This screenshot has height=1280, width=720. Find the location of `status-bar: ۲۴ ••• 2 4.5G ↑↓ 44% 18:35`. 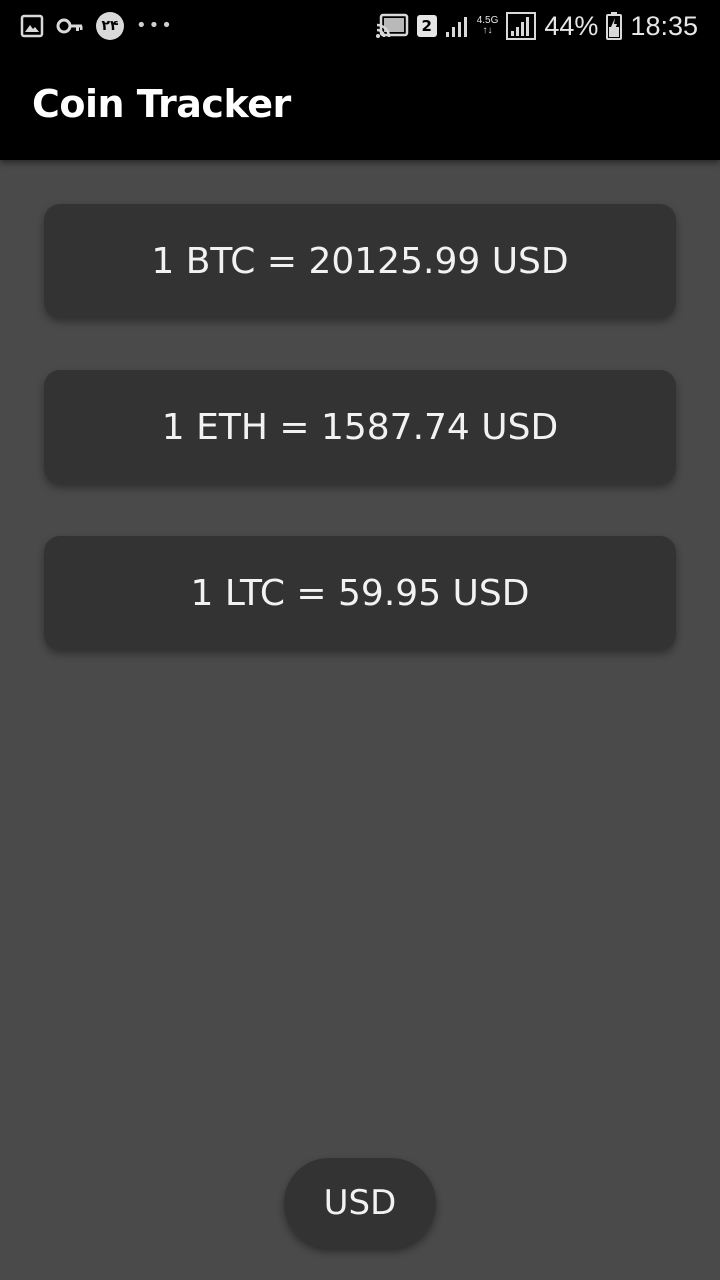

status-bar: ۲۴ ••• 2 4.5G ↑↓ 44% 18:35 is located at coordinates (360, 26).